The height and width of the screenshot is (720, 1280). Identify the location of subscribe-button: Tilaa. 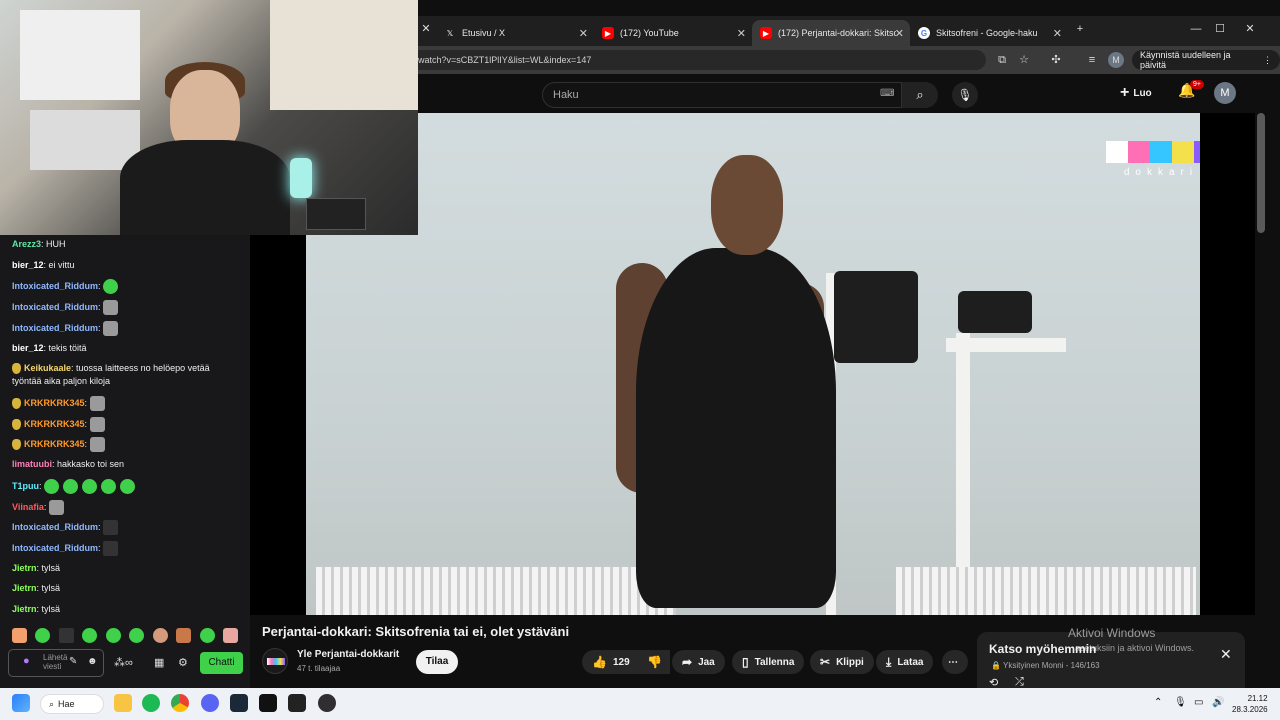
(437, 662).